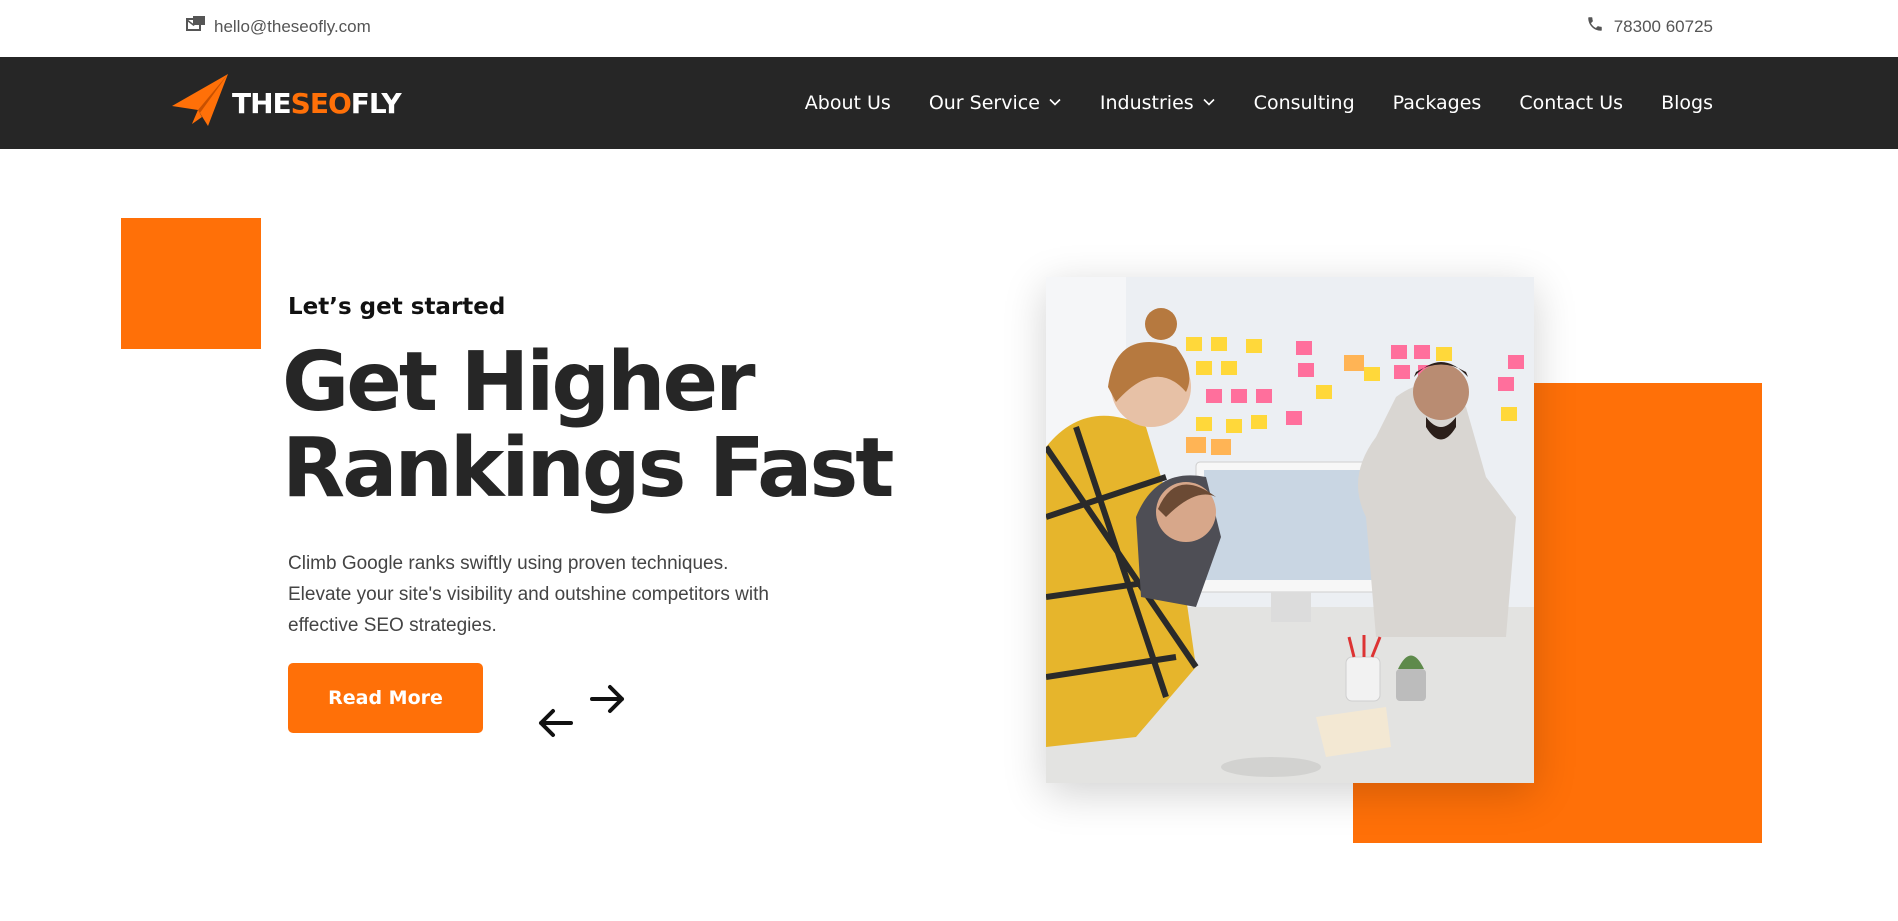  I want to click on logo-text: THESEOFLY, so click(317, 103).